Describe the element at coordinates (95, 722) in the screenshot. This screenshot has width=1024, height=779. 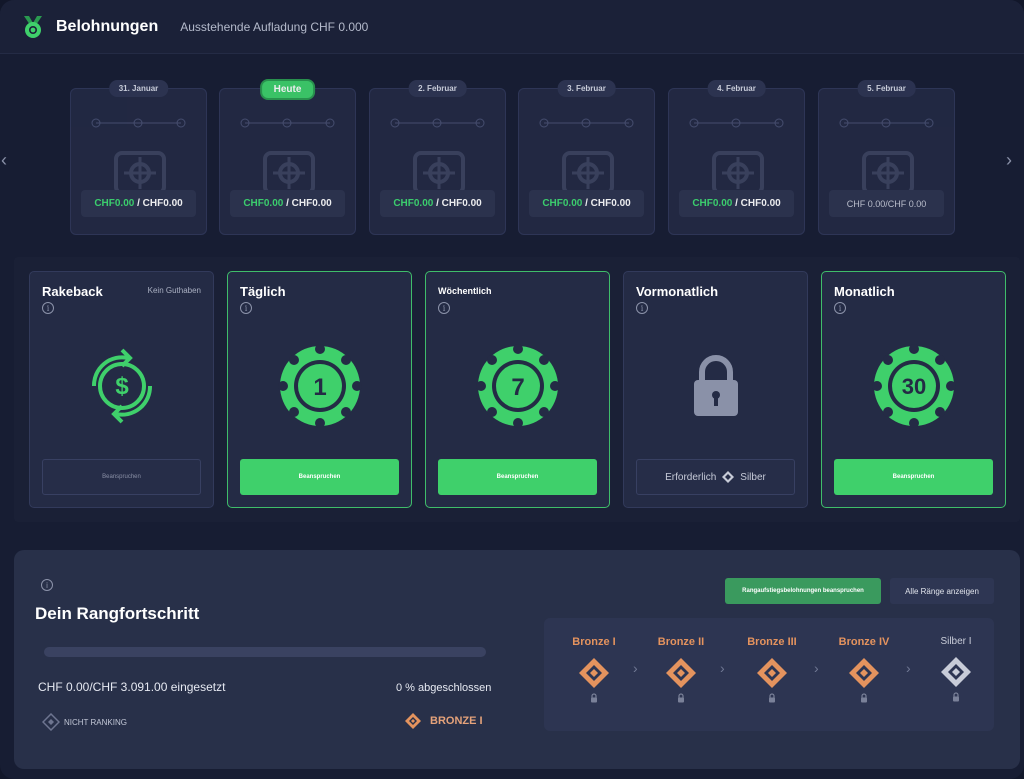
I see `current-rank-label: NICHT RANKING` at that location.